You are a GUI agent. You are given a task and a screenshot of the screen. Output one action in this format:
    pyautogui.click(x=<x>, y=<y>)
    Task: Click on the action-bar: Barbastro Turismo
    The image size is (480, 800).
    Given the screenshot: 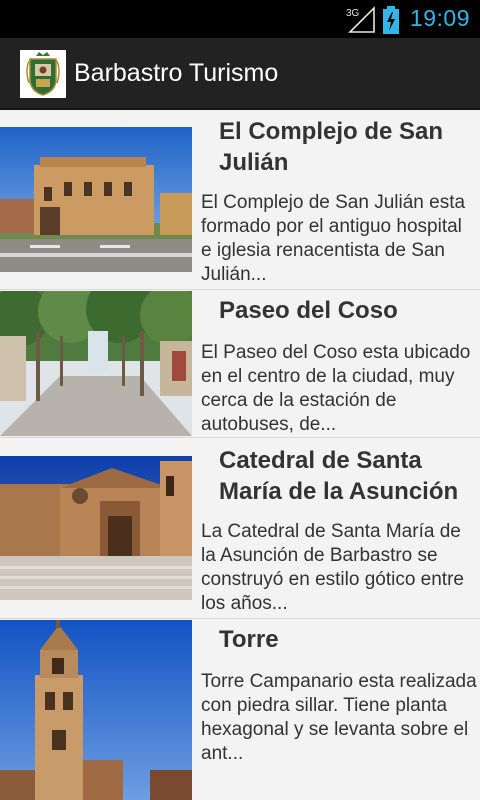 What is the action you would take?
    pyautogui.click(x=240, y=74)
    